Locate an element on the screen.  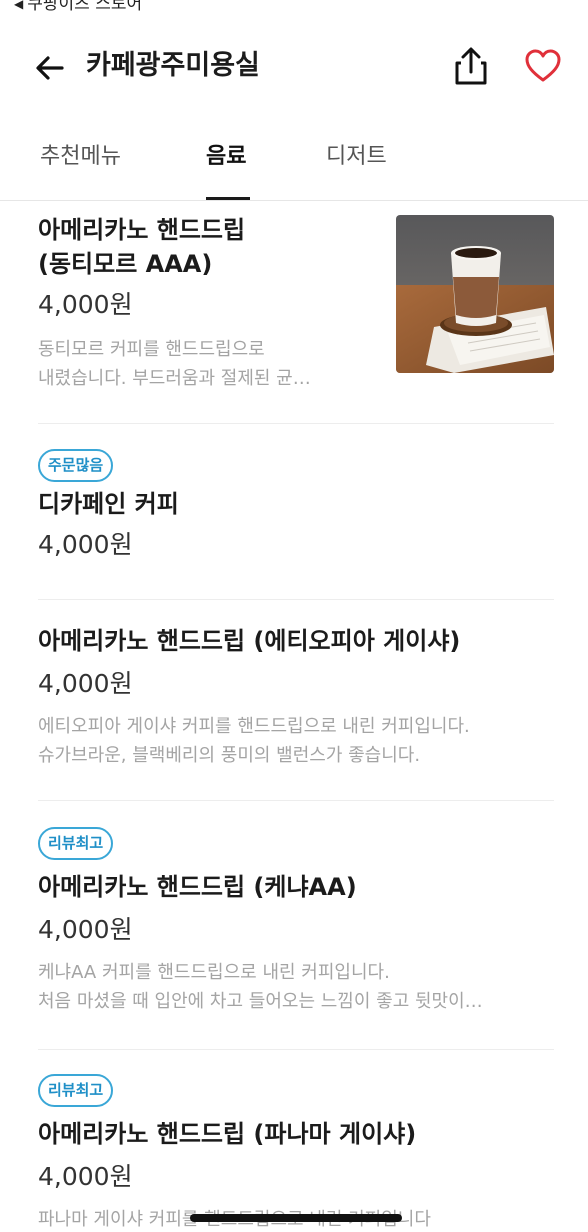
menu-item-description: 에티오피아 게이샤 커피를 핸드드립으로 내린 커피입니다. is located at coordinates (254, 726).